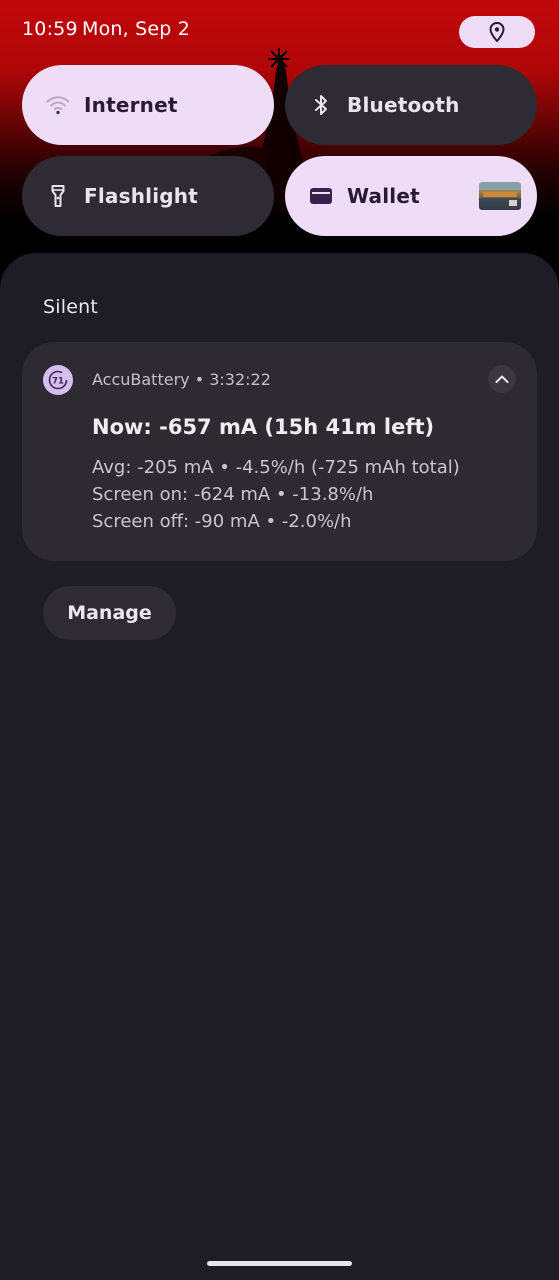 Image resolution: width=559 pixels, height=1280 pixels. I want to click on tile-bluetooth: Bluetooth, so click(411, 105).